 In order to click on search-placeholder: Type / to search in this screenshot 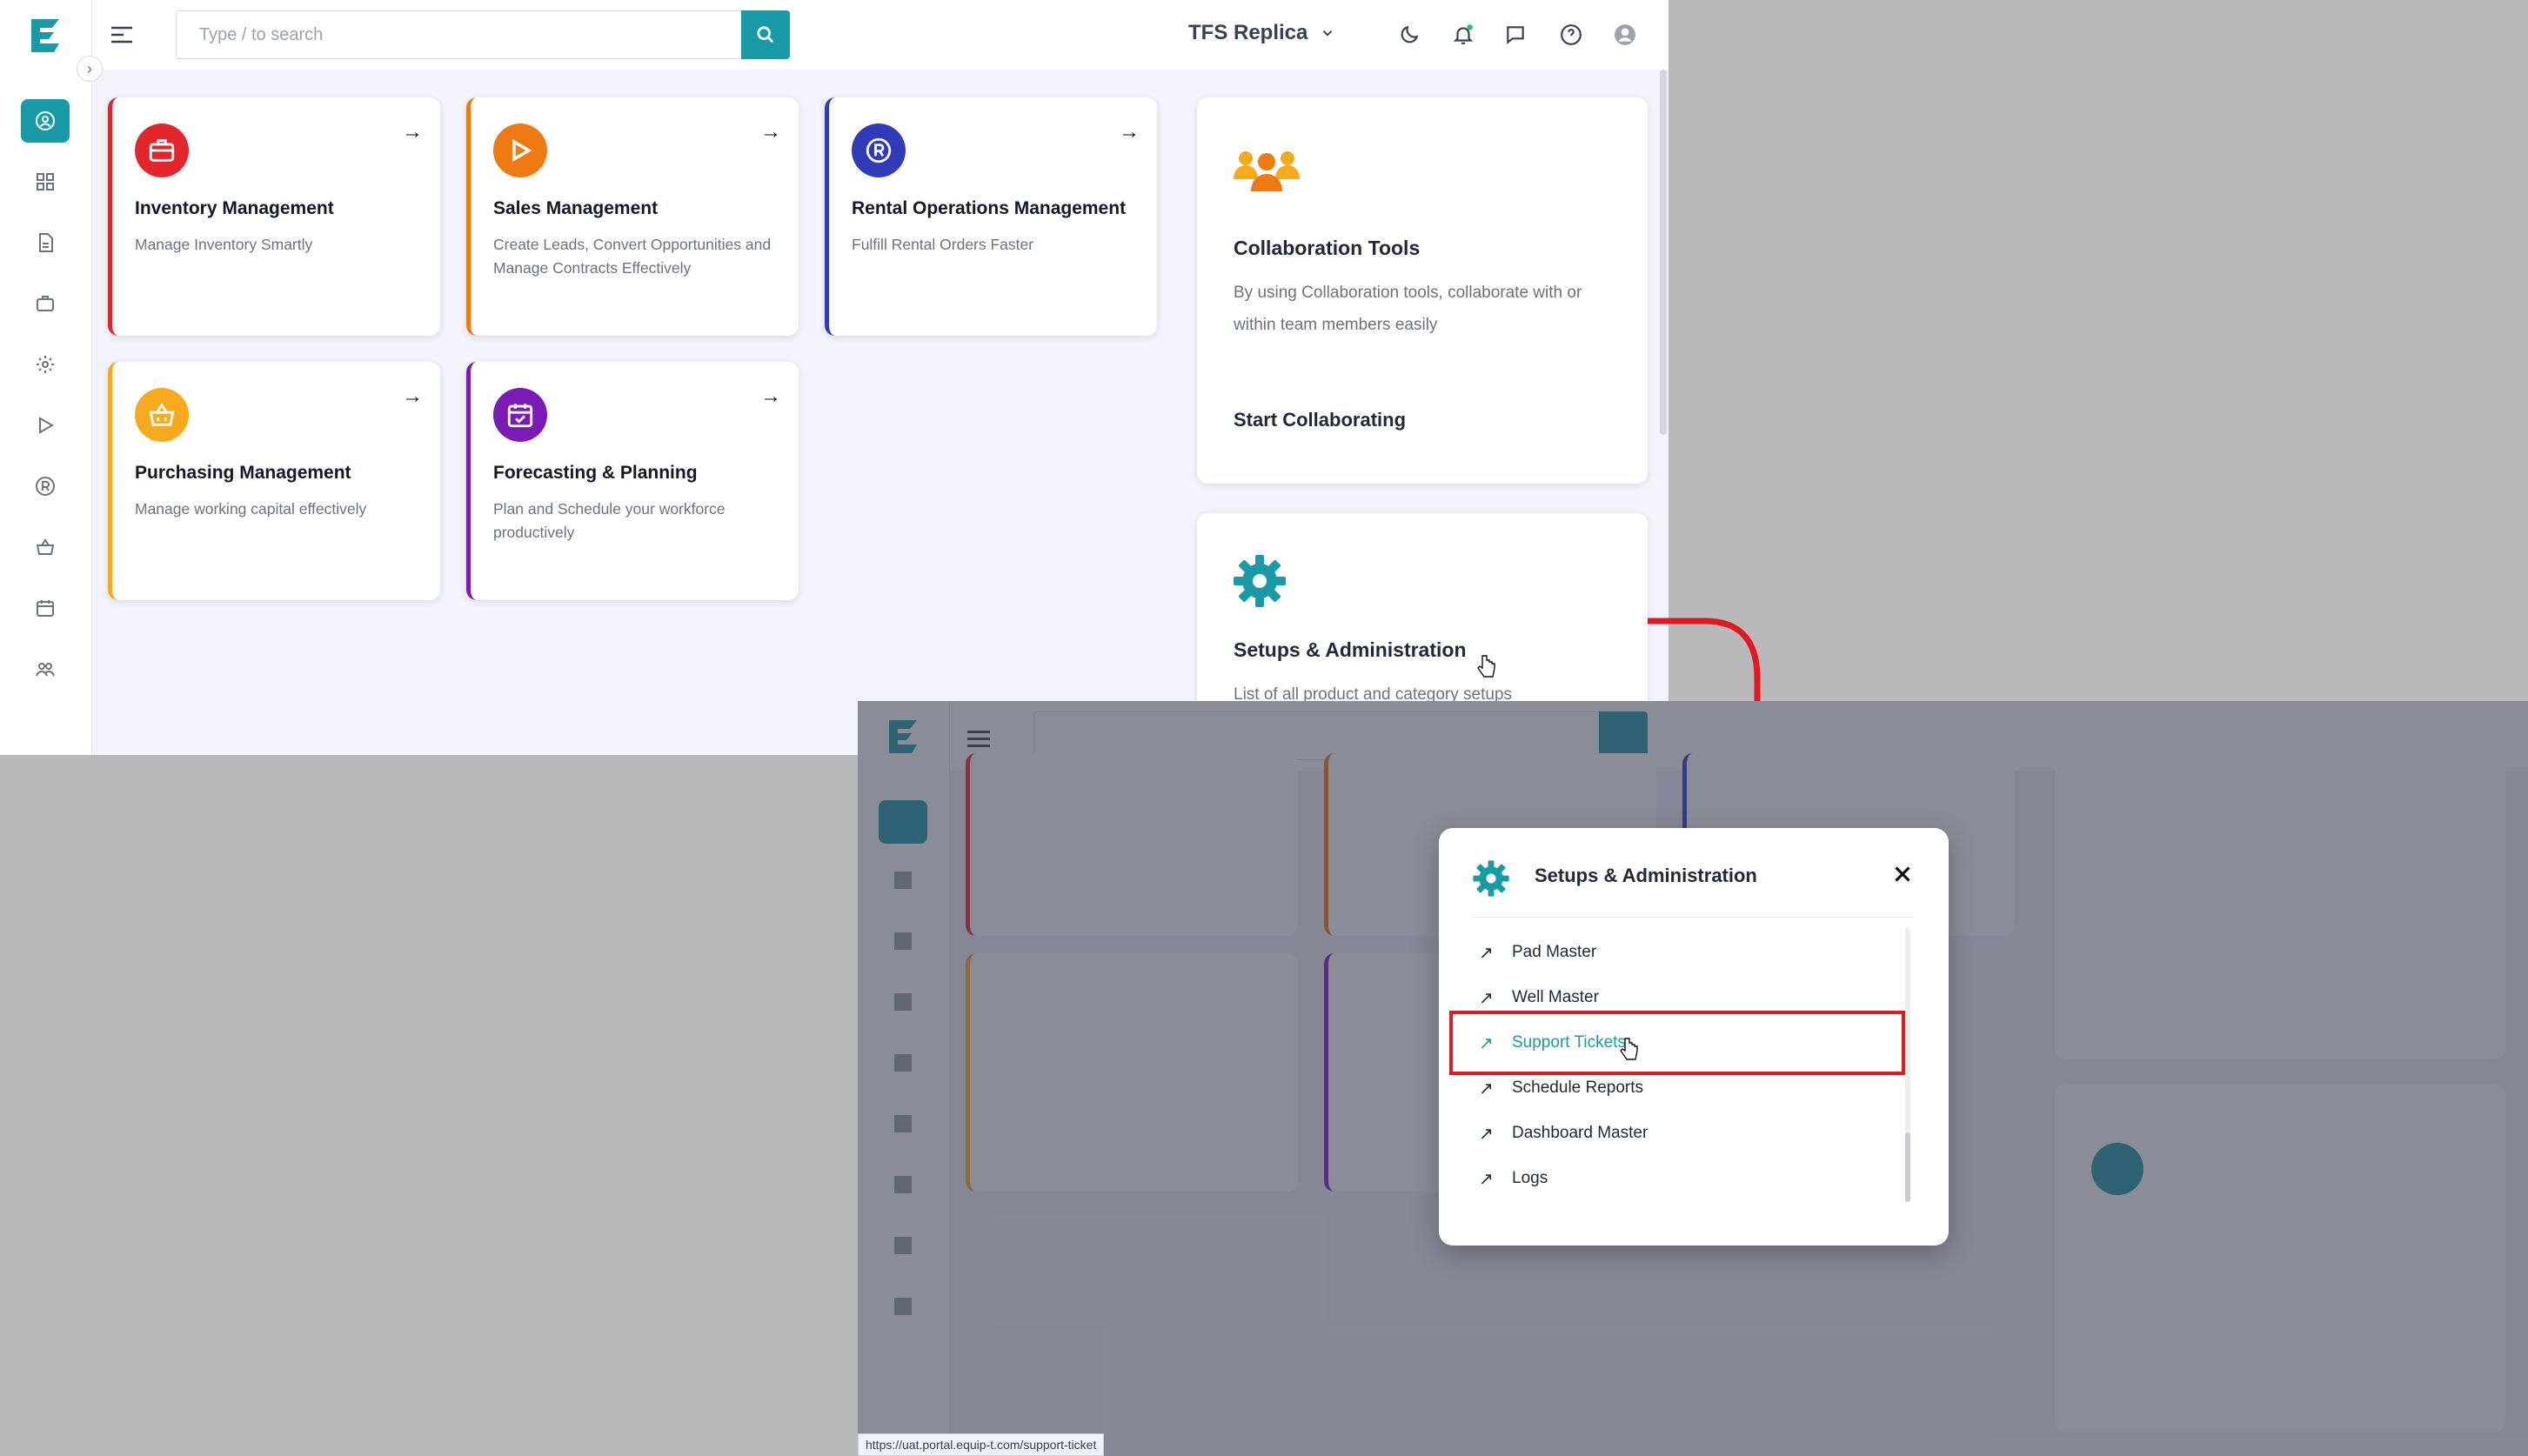, I will do `click(261, 34)`.